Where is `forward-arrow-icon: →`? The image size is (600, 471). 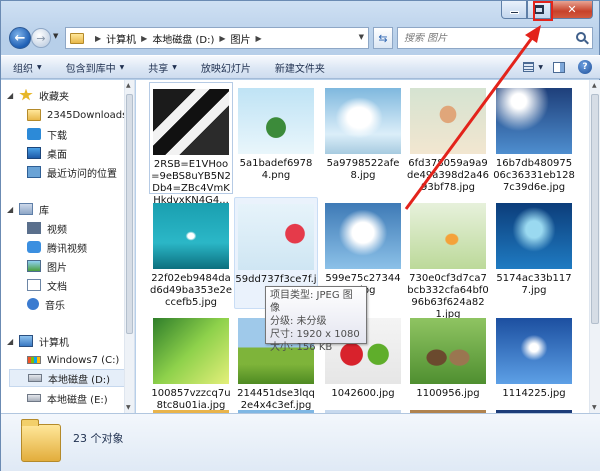 forward-arrow-icon: → is located at coordinates (41, 38).